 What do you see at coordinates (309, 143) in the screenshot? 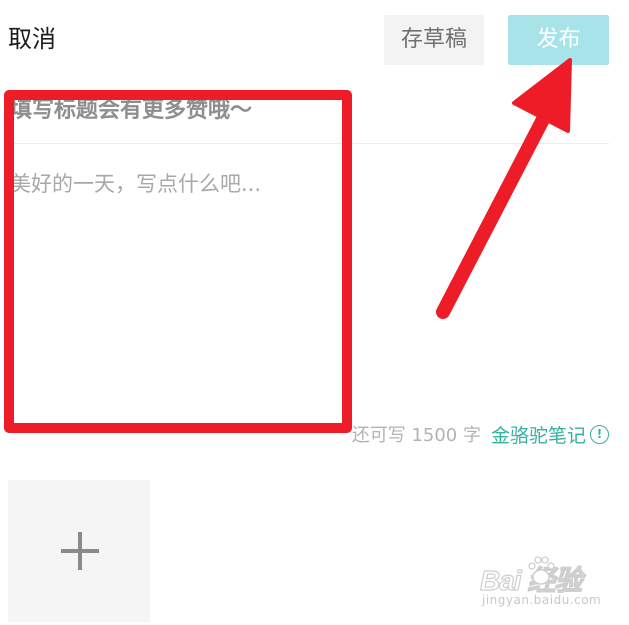
I see `title-divider` at bounding box center [309, 143].